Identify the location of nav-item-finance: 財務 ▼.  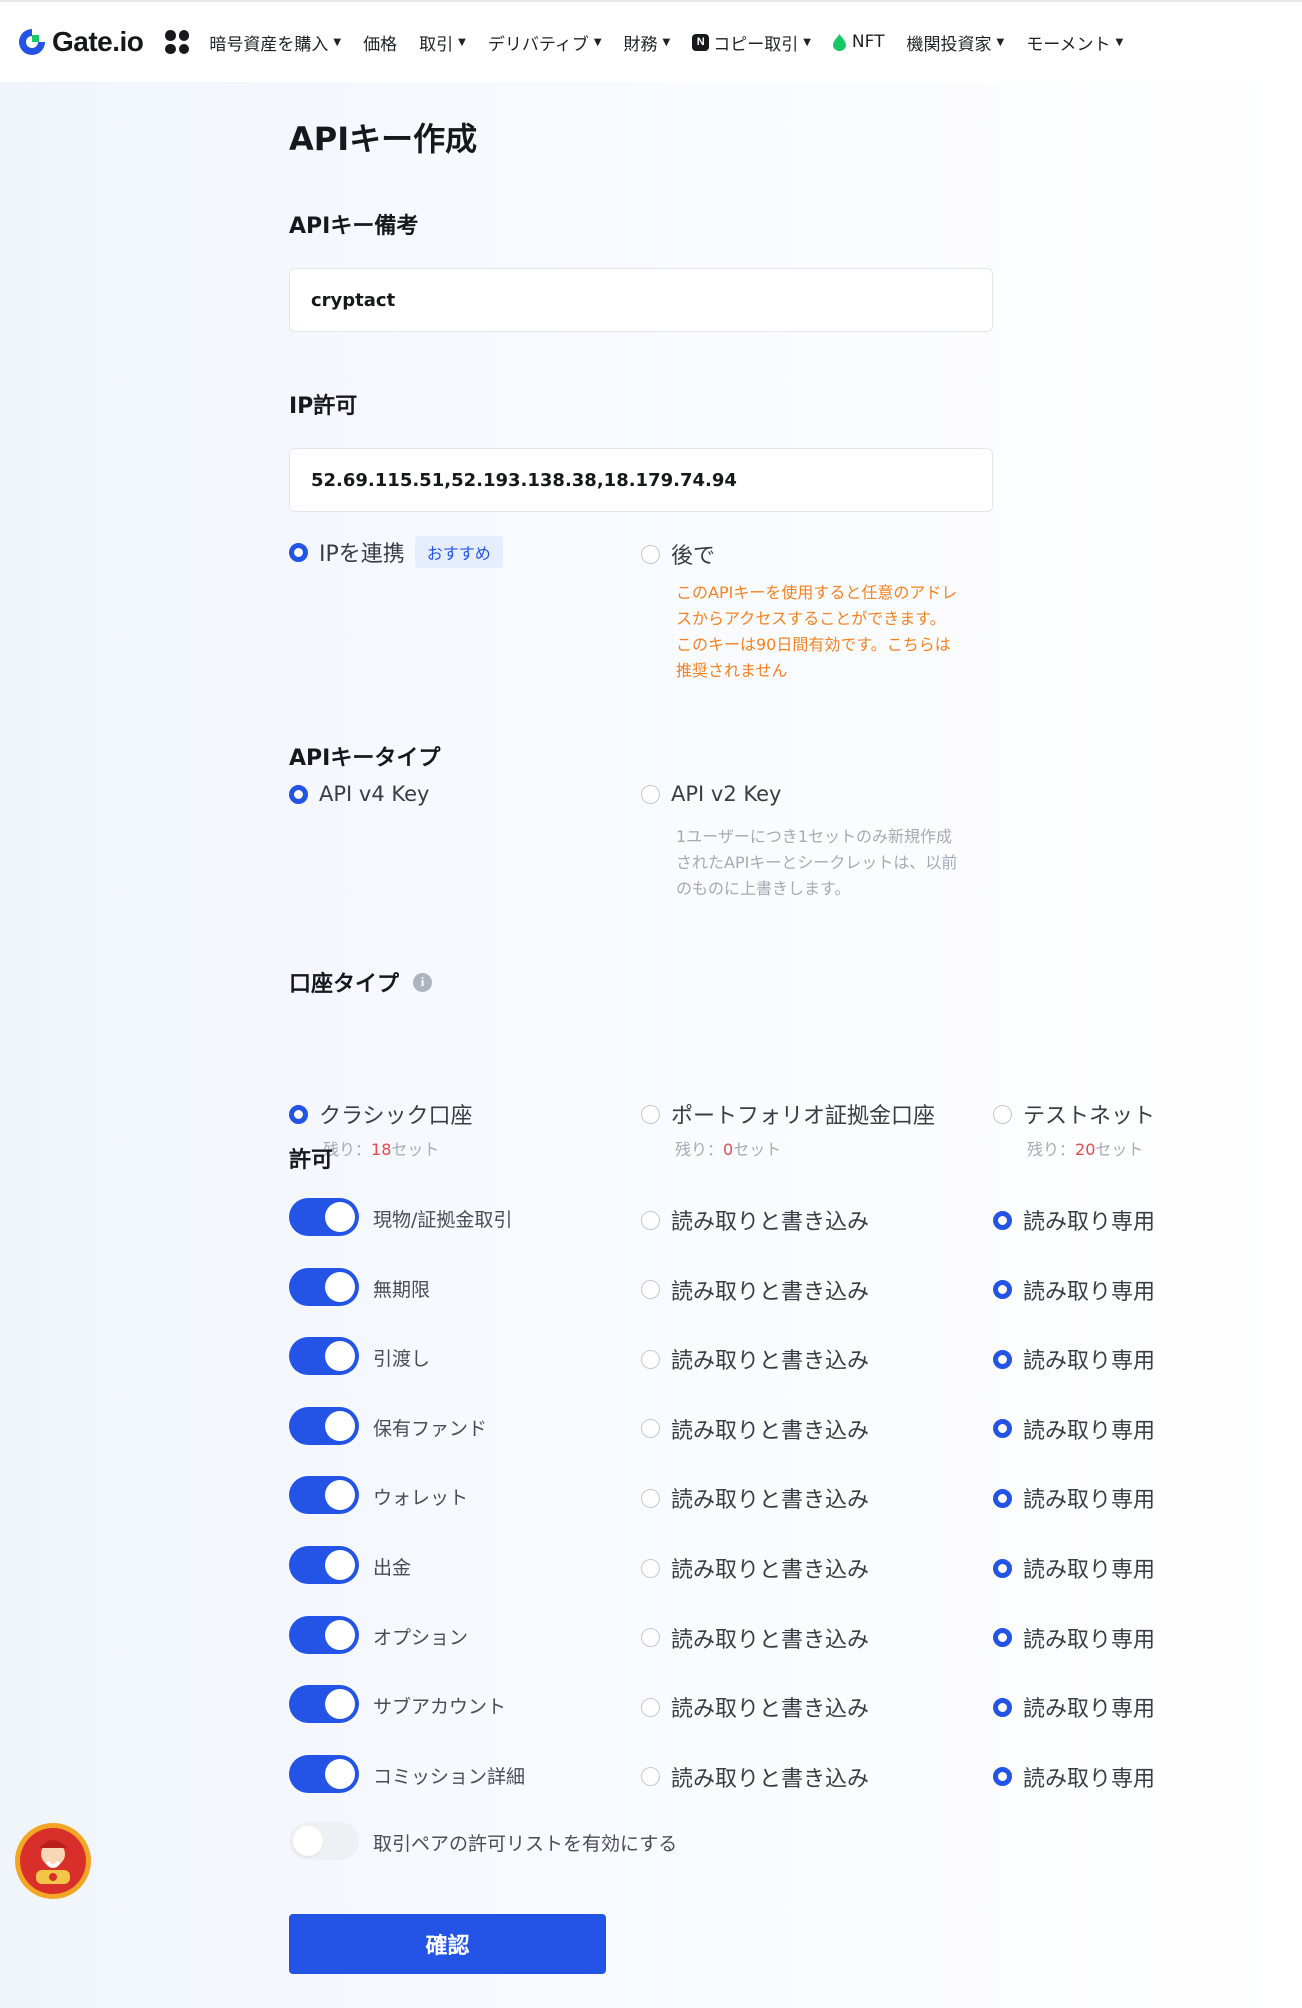
(647, 42).